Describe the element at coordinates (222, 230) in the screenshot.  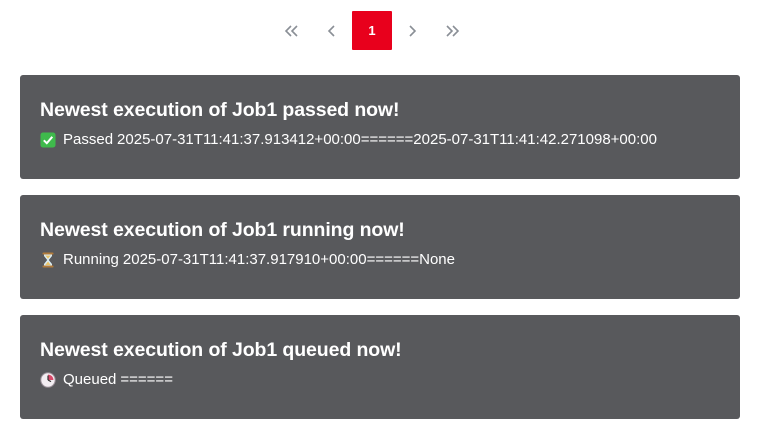
I see `execution-title: Newest execution of Job1 running now!` at that location.